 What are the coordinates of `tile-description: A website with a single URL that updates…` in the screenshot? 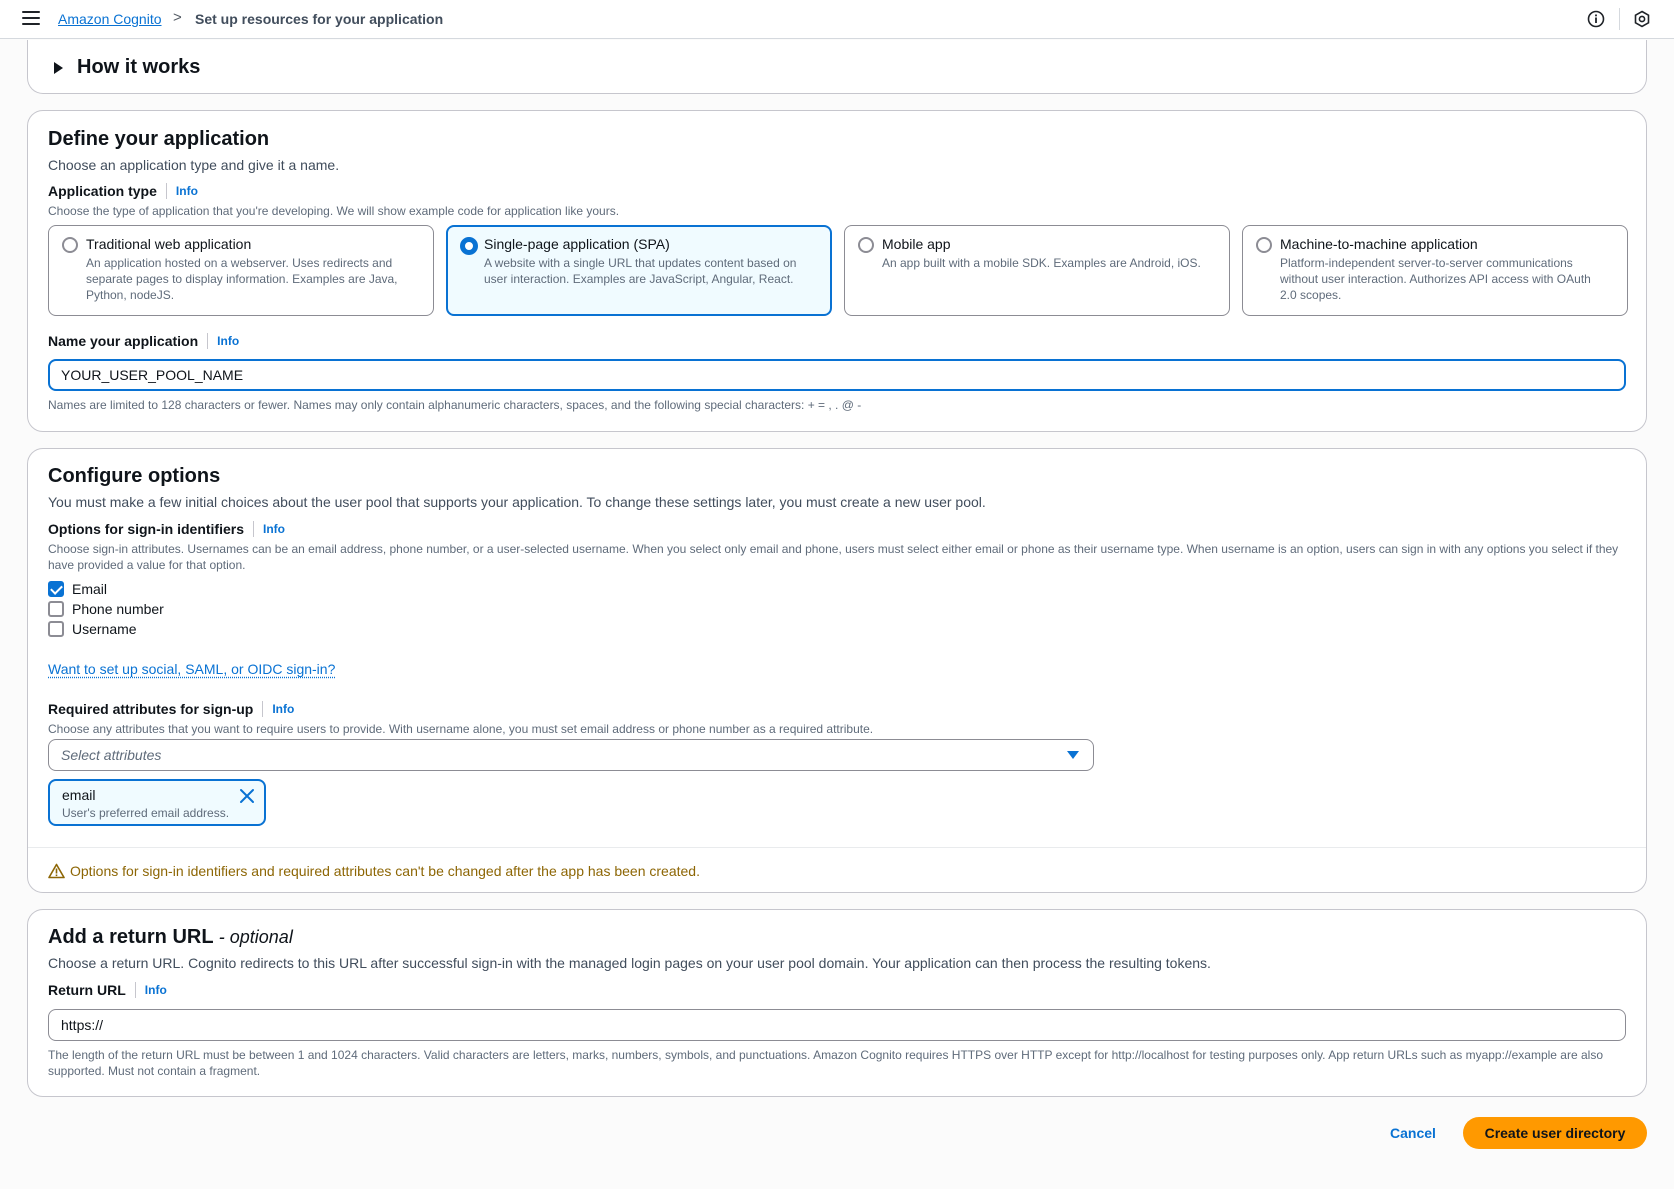 It's located at (640, 271).